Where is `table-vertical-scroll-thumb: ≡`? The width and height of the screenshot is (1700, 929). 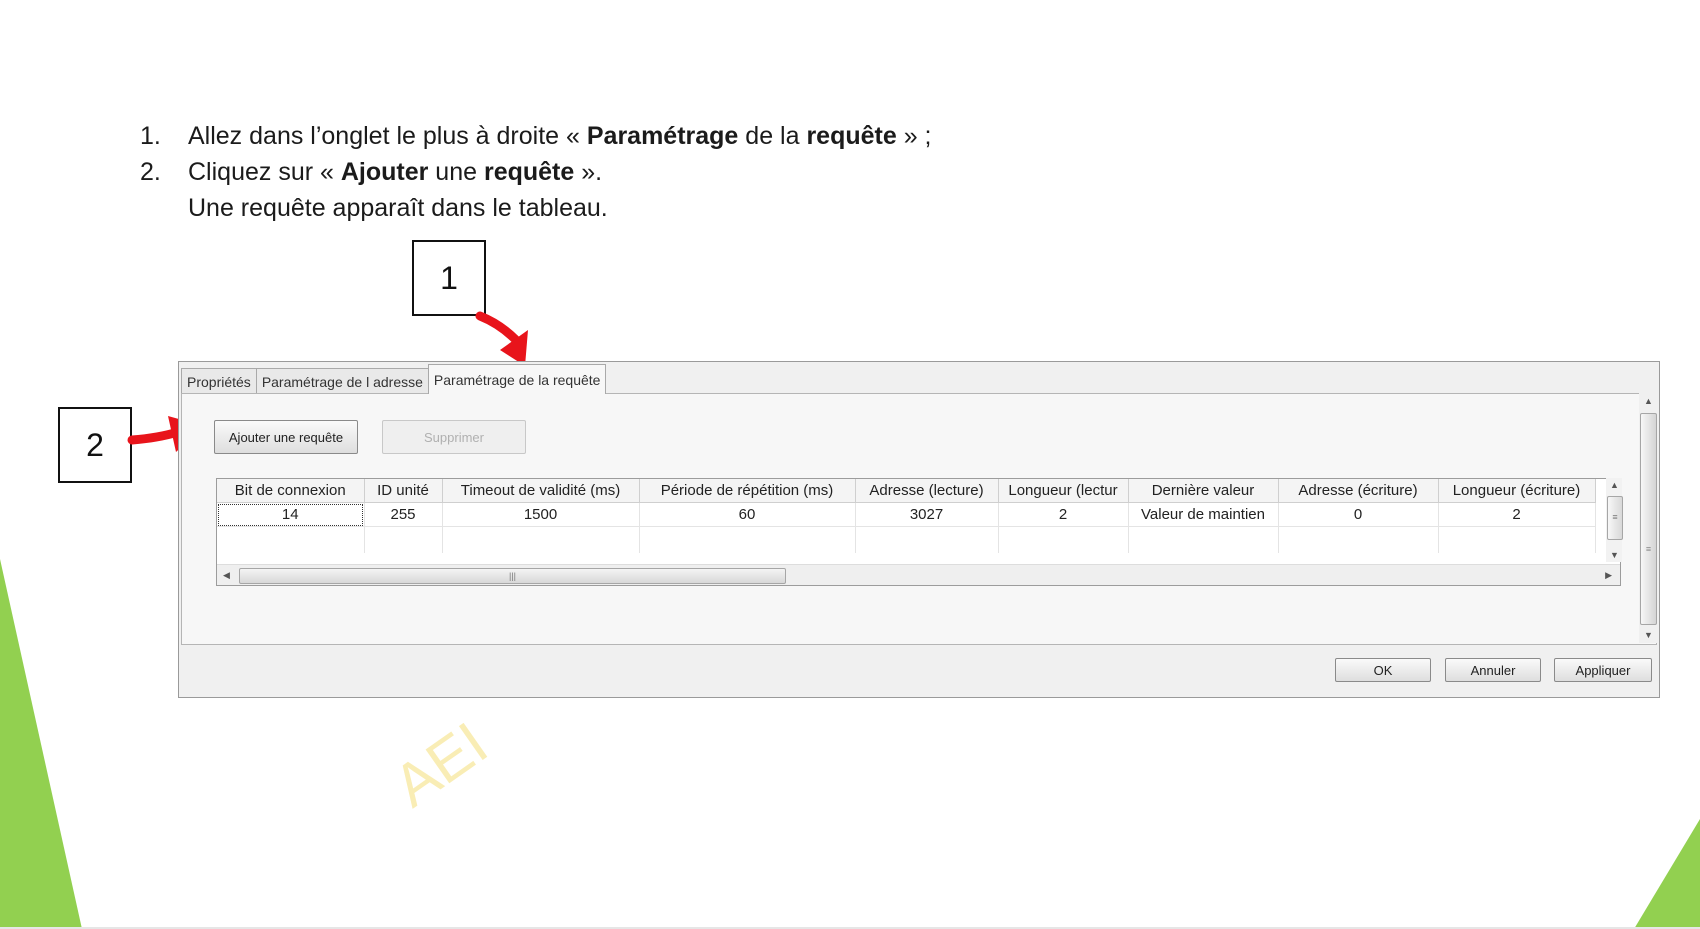
table-vertical-scroll-thumb: ≡ is located at coordinates (1615, 518).